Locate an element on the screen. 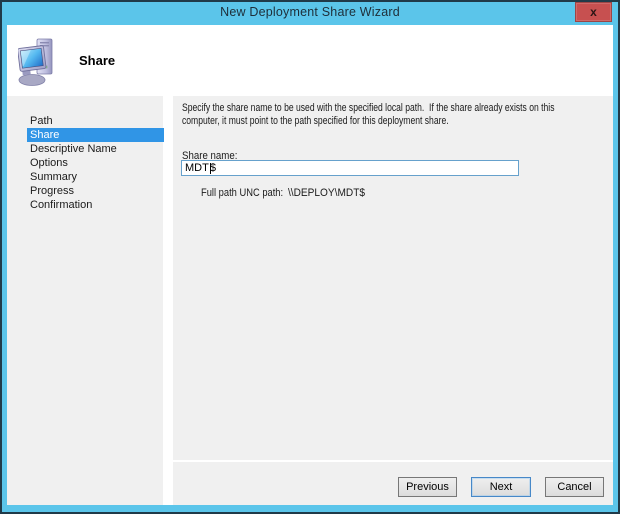 The image size is (620, 514). computer-icon is located at coordinates (36, 62).